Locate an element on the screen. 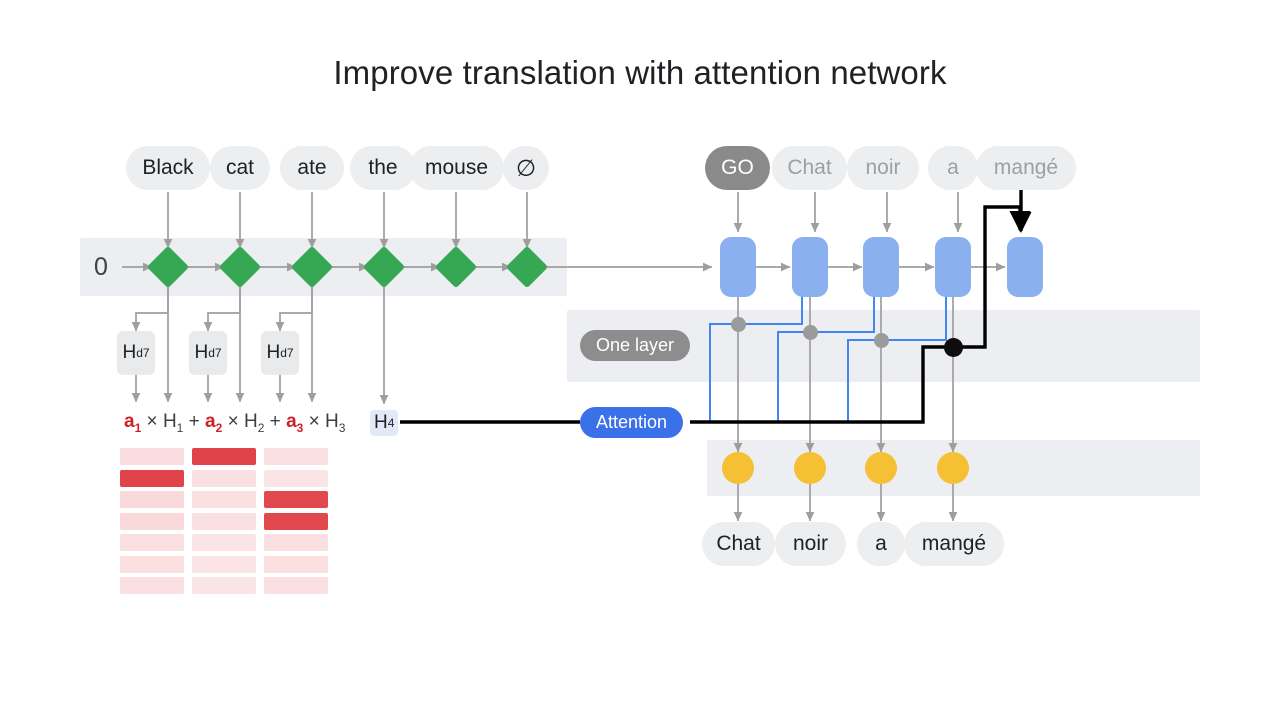 Image resolution: width=1280 pixels, height=720 pixels. decoder-input-token-3: a is located at coordinates (953, 168).